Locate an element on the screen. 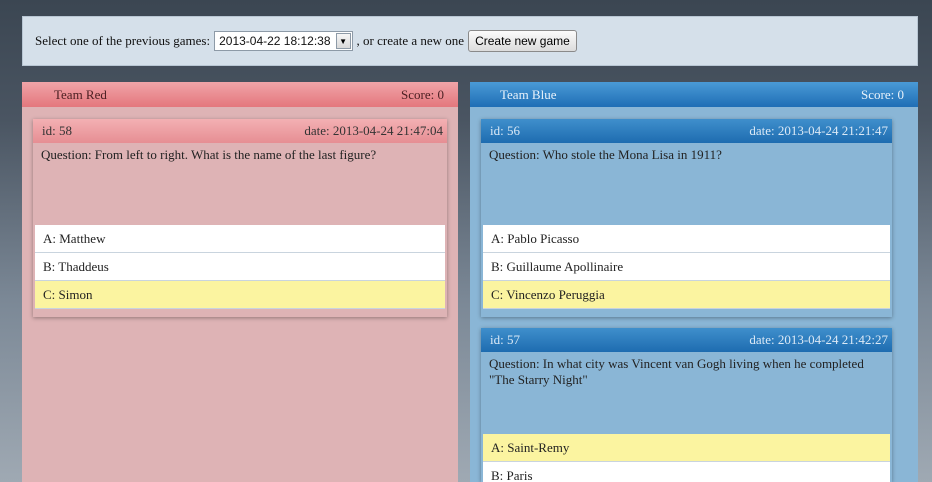 The image size is (932, 482). answer-option: B: Guillaume Apollinaire is located at coordinates (686, 267).